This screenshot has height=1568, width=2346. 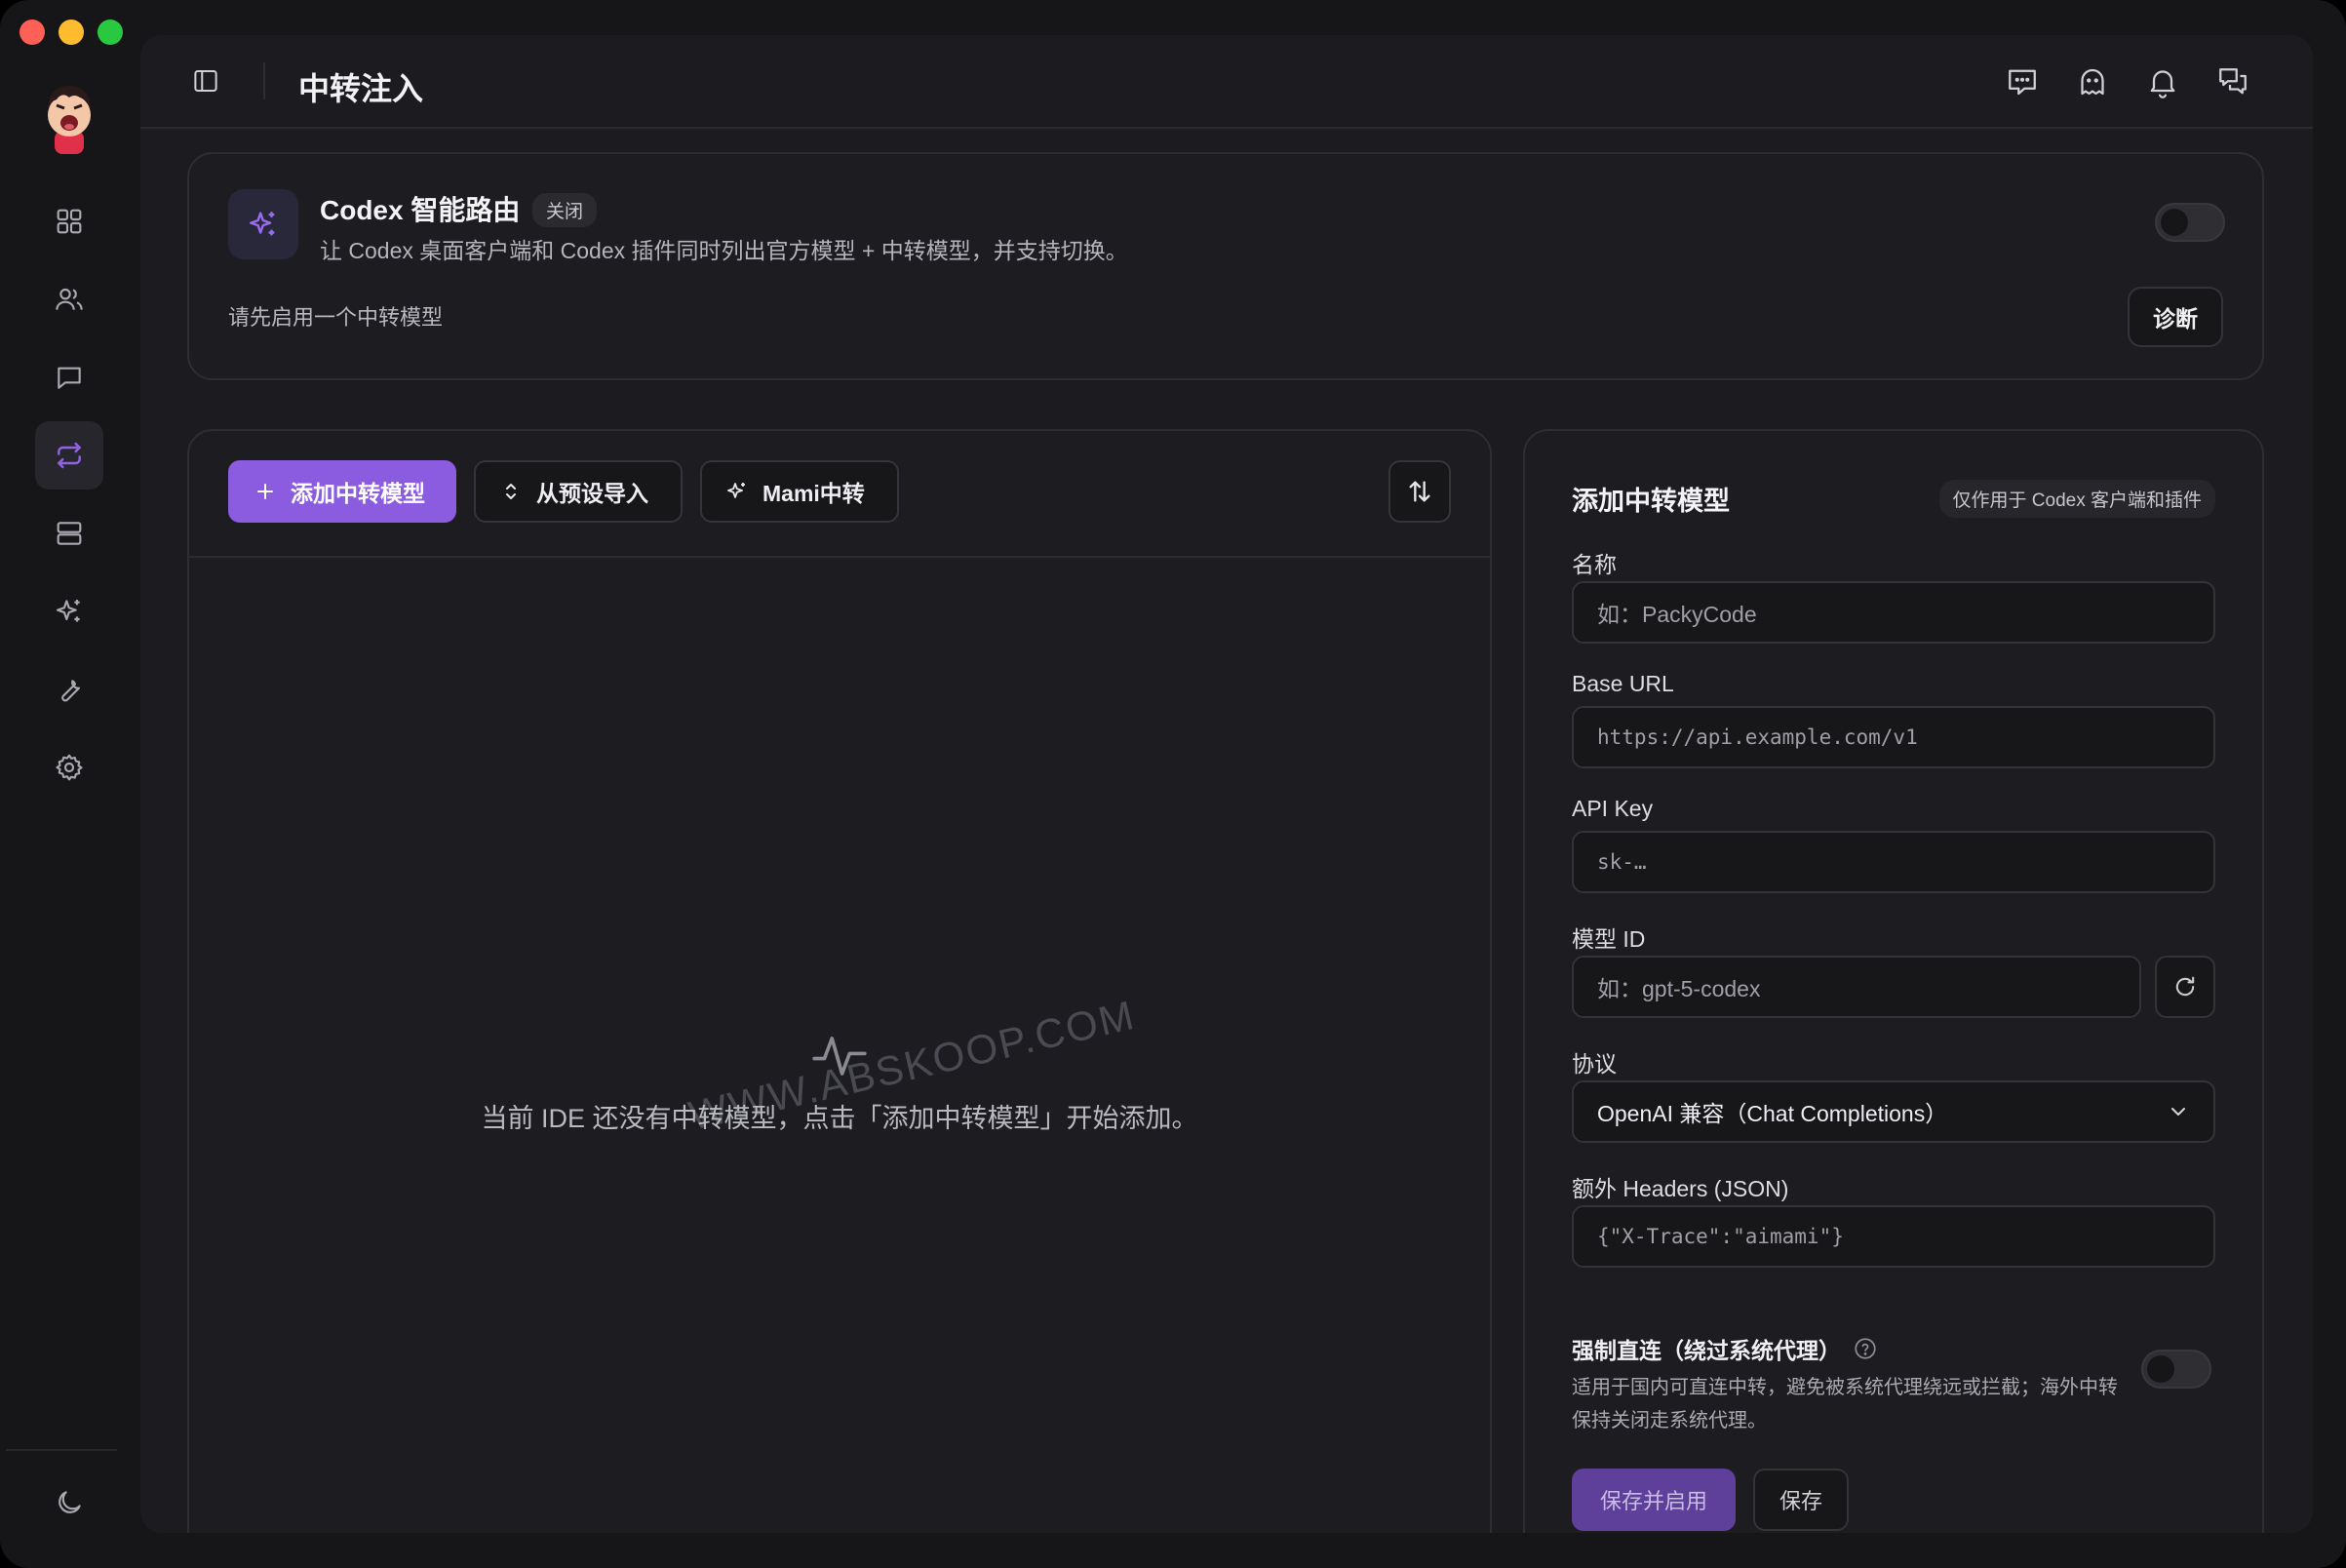 I want to click on wrench-icon, so click(x=71, y=691).